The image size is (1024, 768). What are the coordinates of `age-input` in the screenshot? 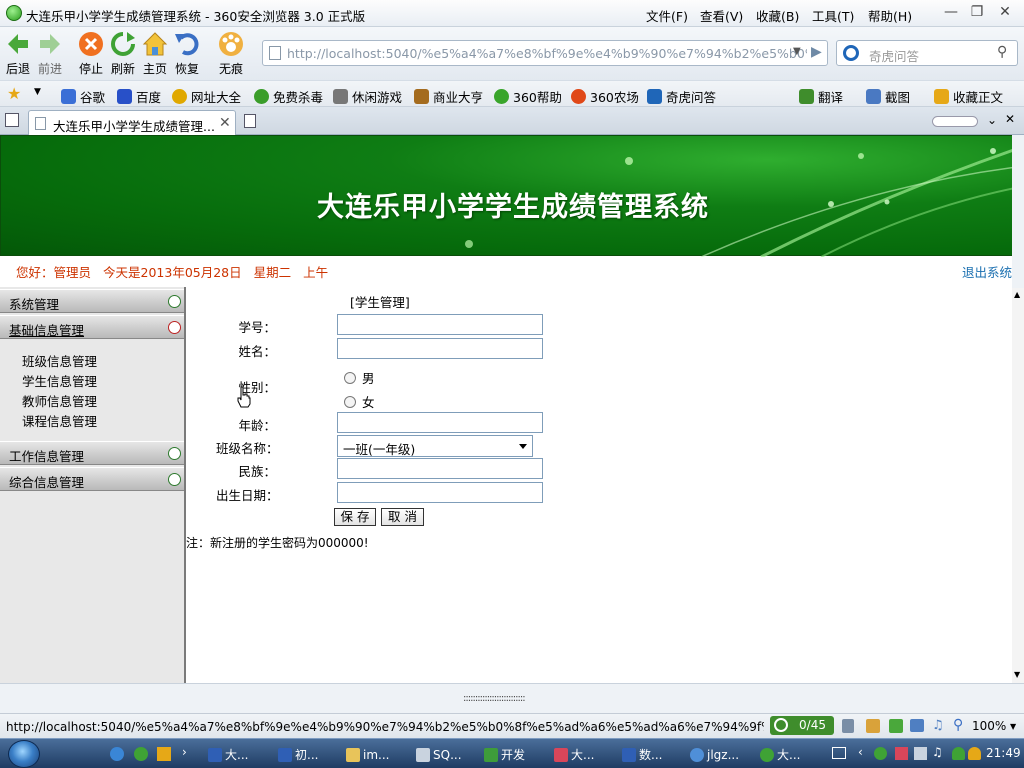 It's located at (440, 422).